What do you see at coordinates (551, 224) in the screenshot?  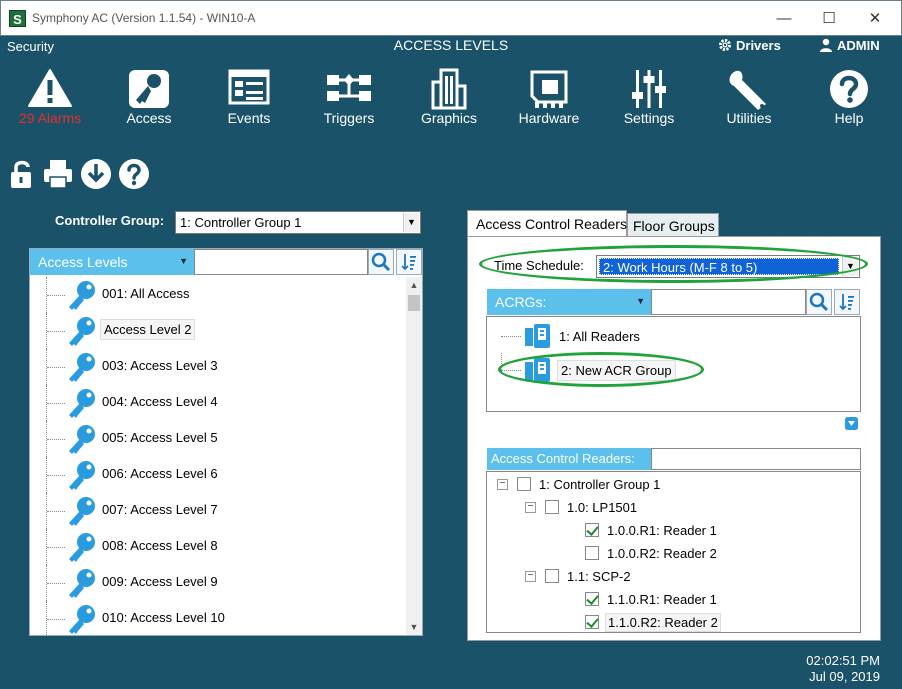 I see `tab-acr-label: Access Control Readers` at bounding box center [551, 224].